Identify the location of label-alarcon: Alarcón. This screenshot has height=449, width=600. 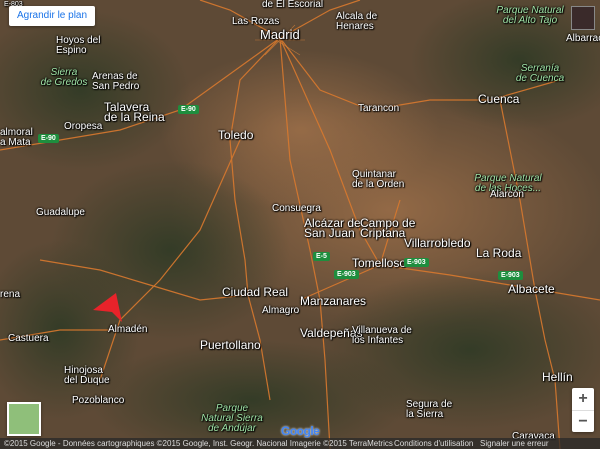
(507, 194).